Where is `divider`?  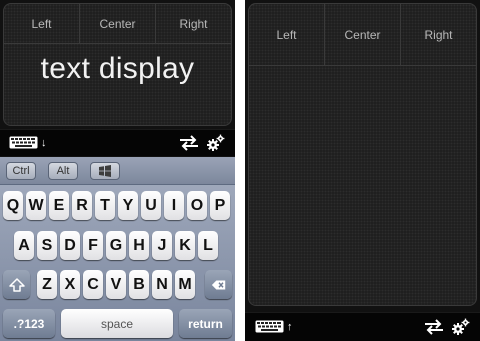
divider is located at coordinates (240, 170).